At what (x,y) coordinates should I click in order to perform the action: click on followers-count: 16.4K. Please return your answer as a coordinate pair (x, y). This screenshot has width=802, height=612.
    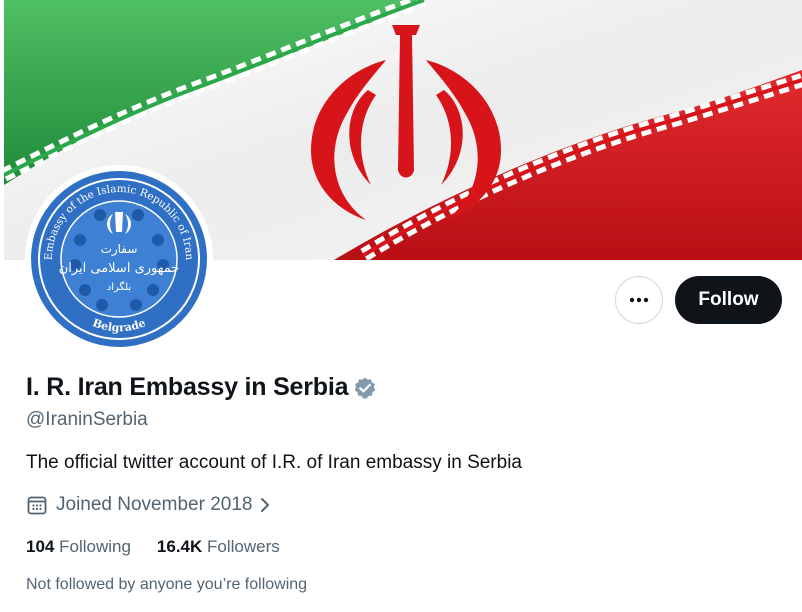
    Looking at the image, I should click on (179, 546).